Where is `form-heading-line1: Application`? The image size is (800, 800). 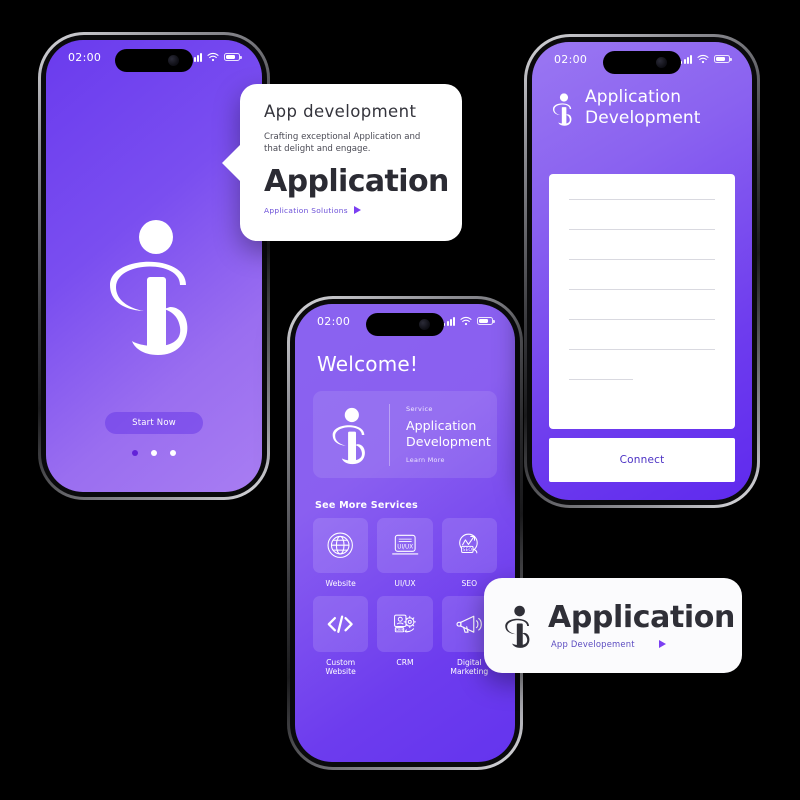
form-heading-line1: Application is located at coordinates (633, 97).